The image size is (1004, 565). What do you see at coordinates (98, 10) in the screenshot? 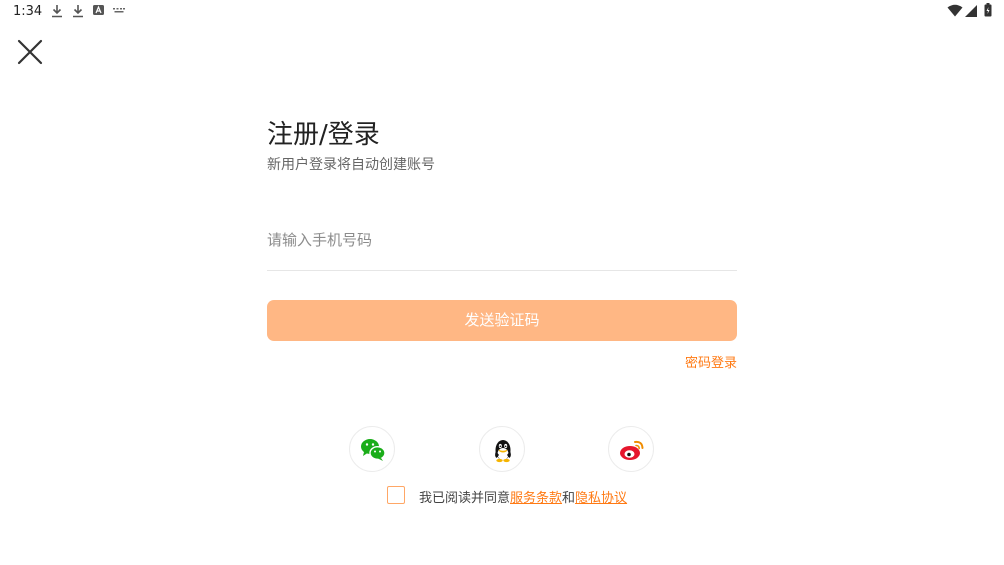
I see `a-badge-icon` at bounding box center [98, 10].